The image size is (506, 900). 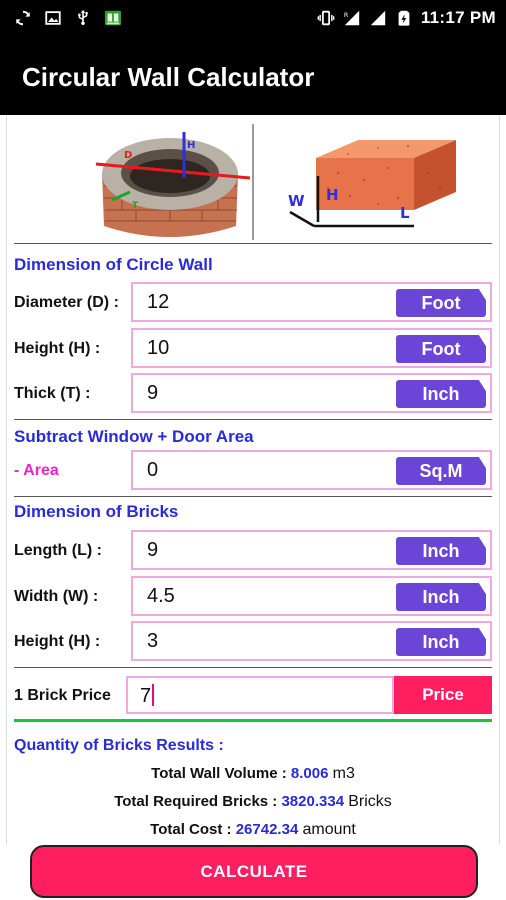 What do you see at coordinates (260, 695) in the screenshot?
I see `brick-price-input: 7` at bounding box center [260, 695].